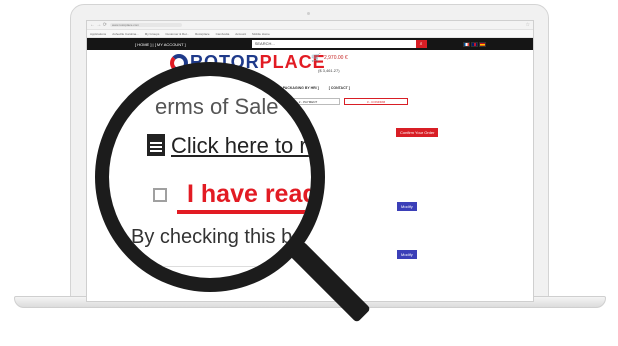 The width and height of the screenshot is (618, 346). I want to click on nav-arrows-icon: ← → ⟳, so click(98, 25).